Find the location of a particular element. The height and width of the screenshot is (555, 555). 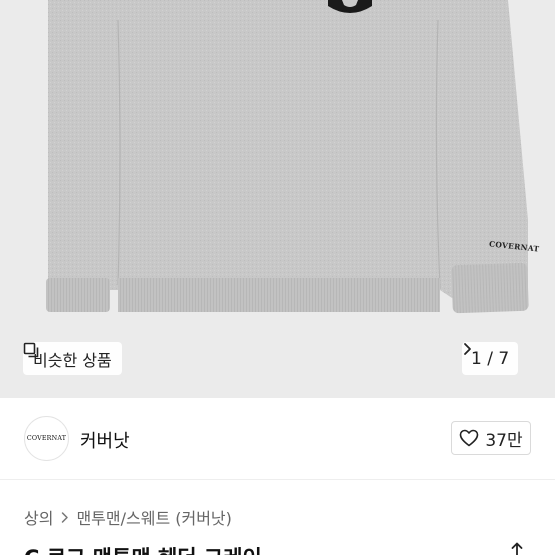

share-icon is located at coordinates (517, 548).